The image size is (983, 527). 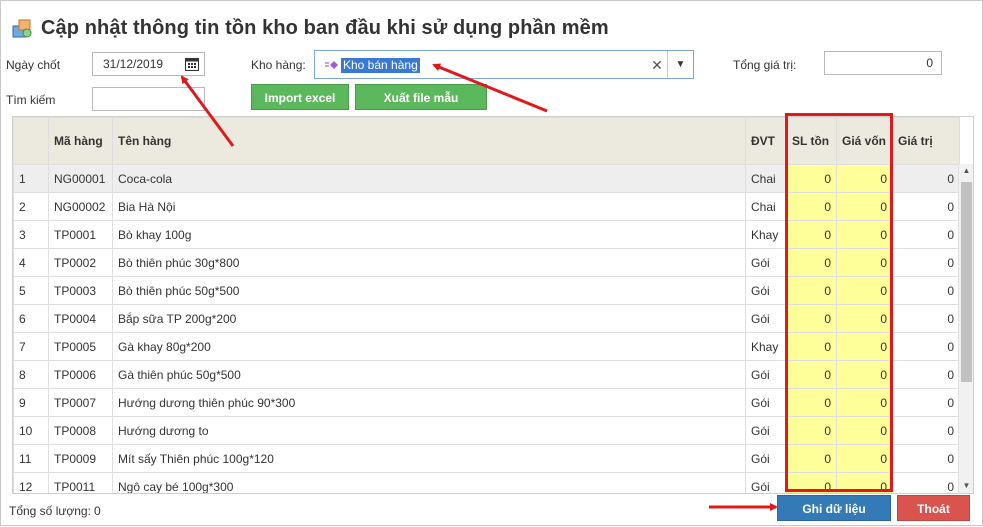 I want to click on item-code-cell: NG00001, so click(x=80, y=178).